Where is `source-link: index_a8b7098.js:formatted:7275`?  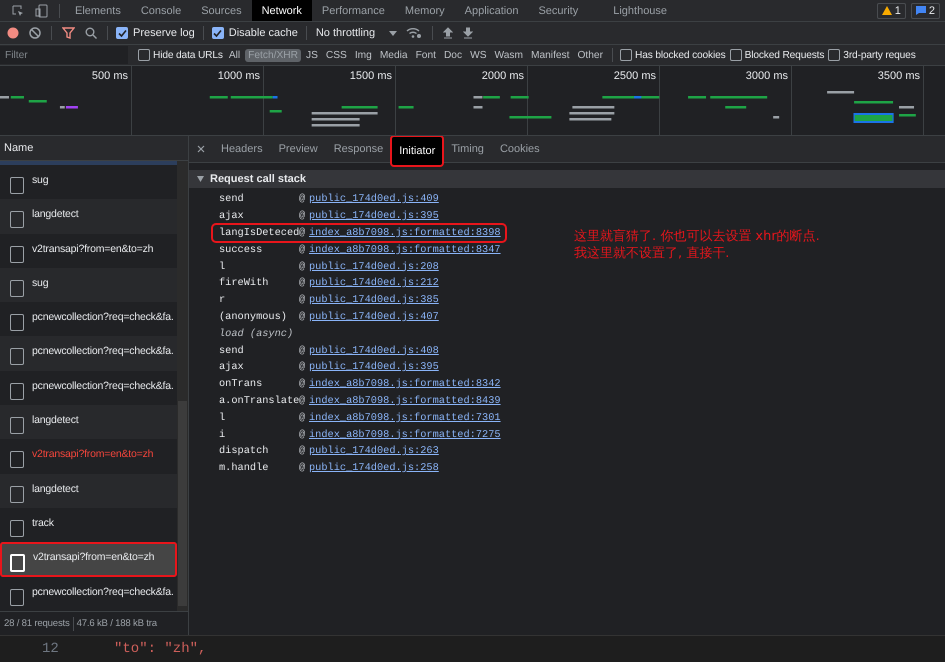
source-link: index_a8b7098.js:formatted:7275 is located at coordinates (405, 434).